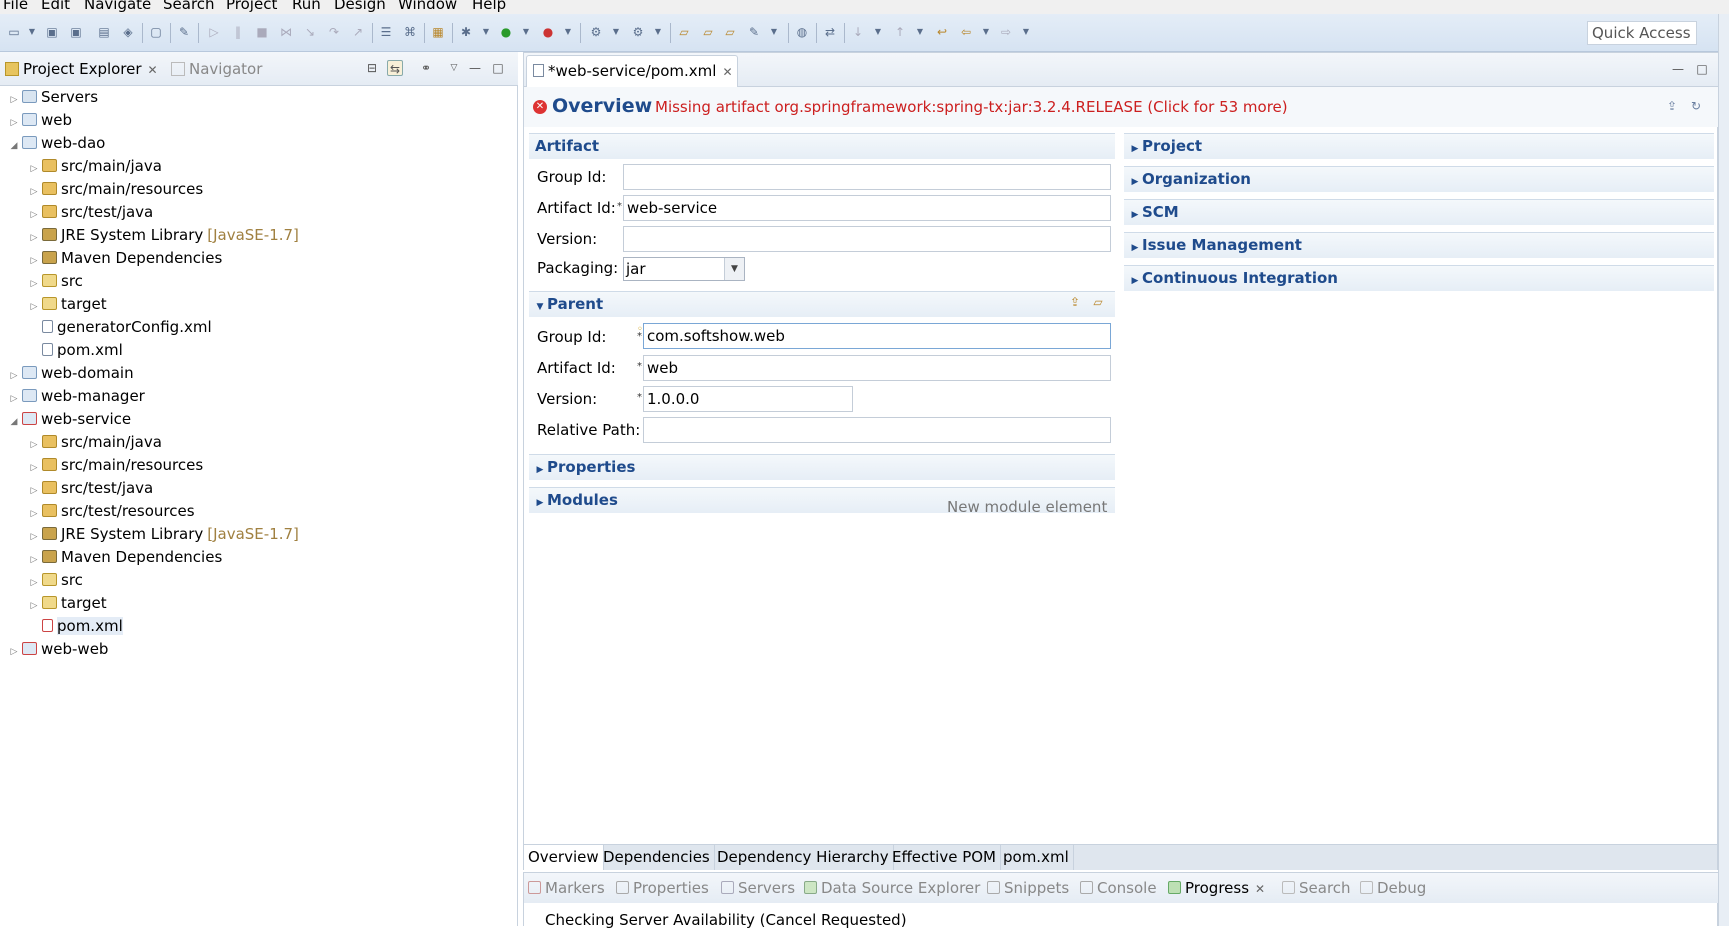 The width and height of the screenshot is (1729, 929). What do you see at coordinates (14, 652) in the screenshot?
I see `expand-arrow-icon: ▷` at bounding box center [14, 652].